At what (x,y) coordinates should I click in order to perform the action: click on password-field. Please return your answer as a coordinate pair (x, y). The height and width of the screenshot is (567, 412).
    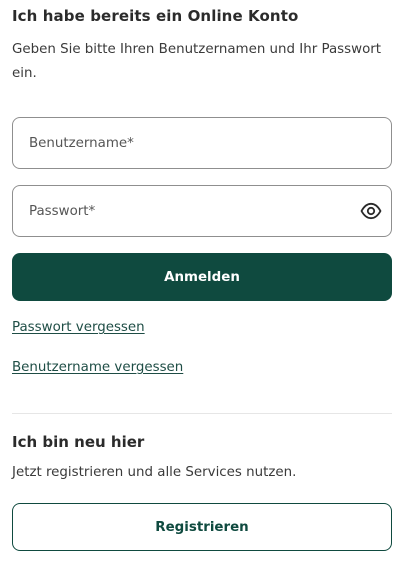
    Looking at the image, I should click on (202, 211).